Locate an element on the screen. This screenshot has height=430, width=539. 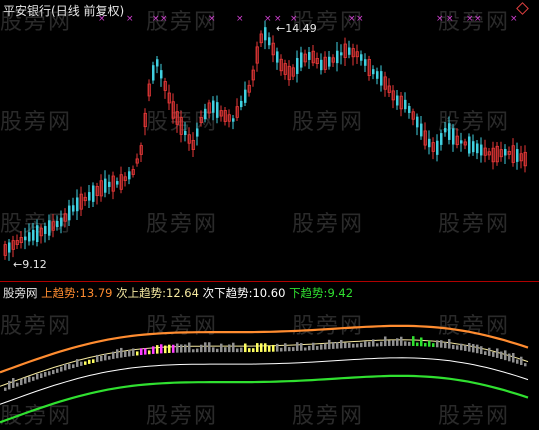
low-price-label: ←9.12 is located at coordinates (30, 264).